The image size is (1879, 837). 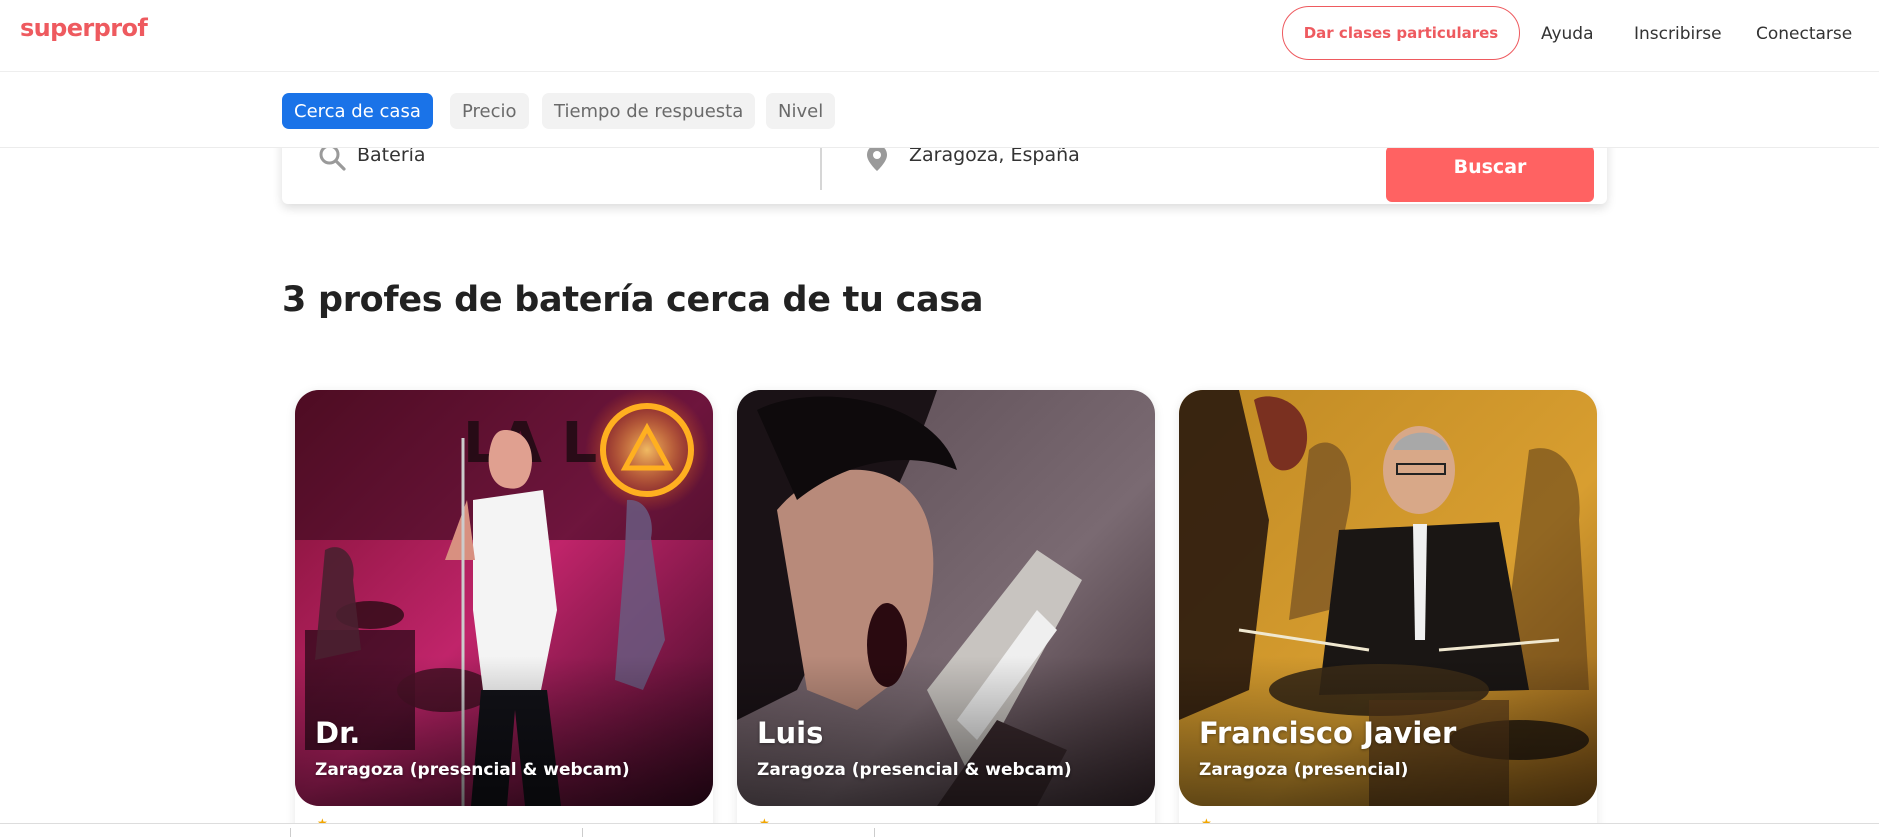 I want to click on filter-chip-price: Precio, so click(x=489, y=111).